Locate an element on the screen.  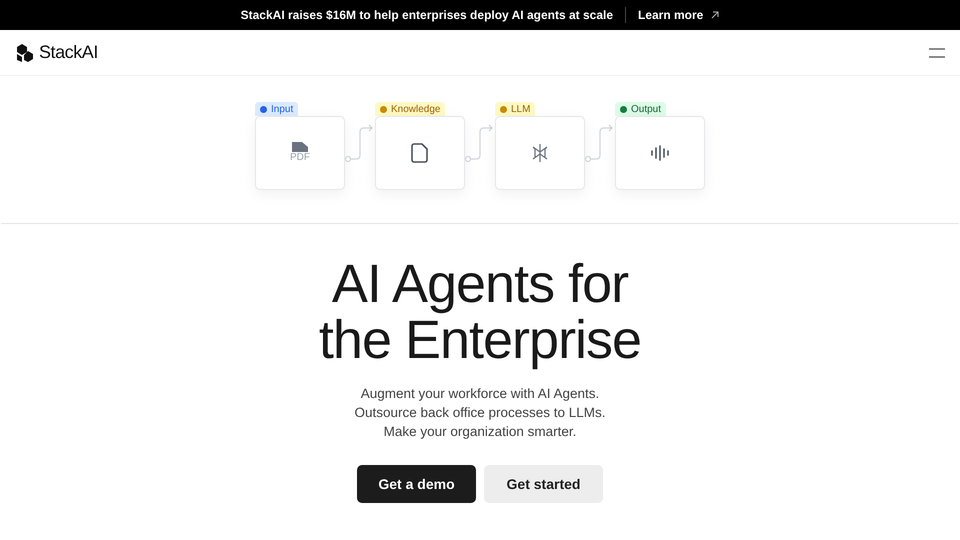
logo-icon is located at coordinates (25, 52).